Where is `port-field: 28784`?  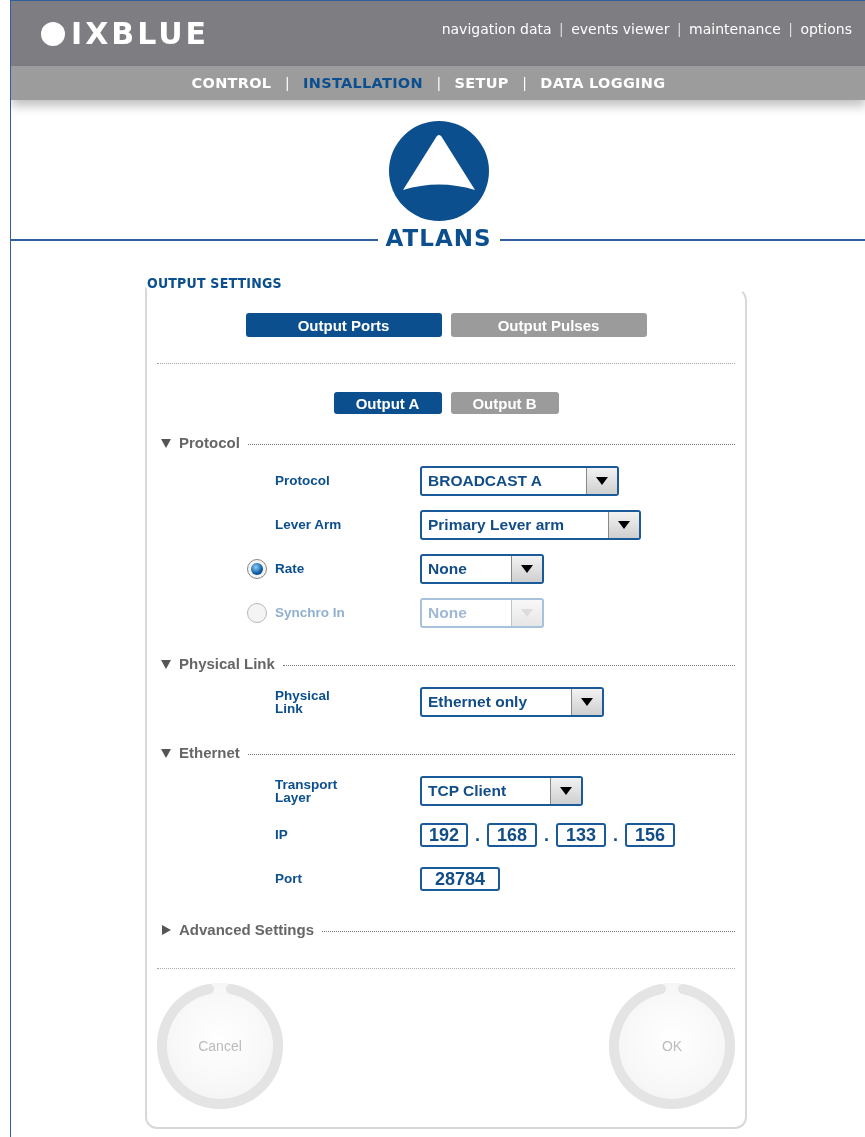 port-field: 28784 is located at coordinates (460, 879).